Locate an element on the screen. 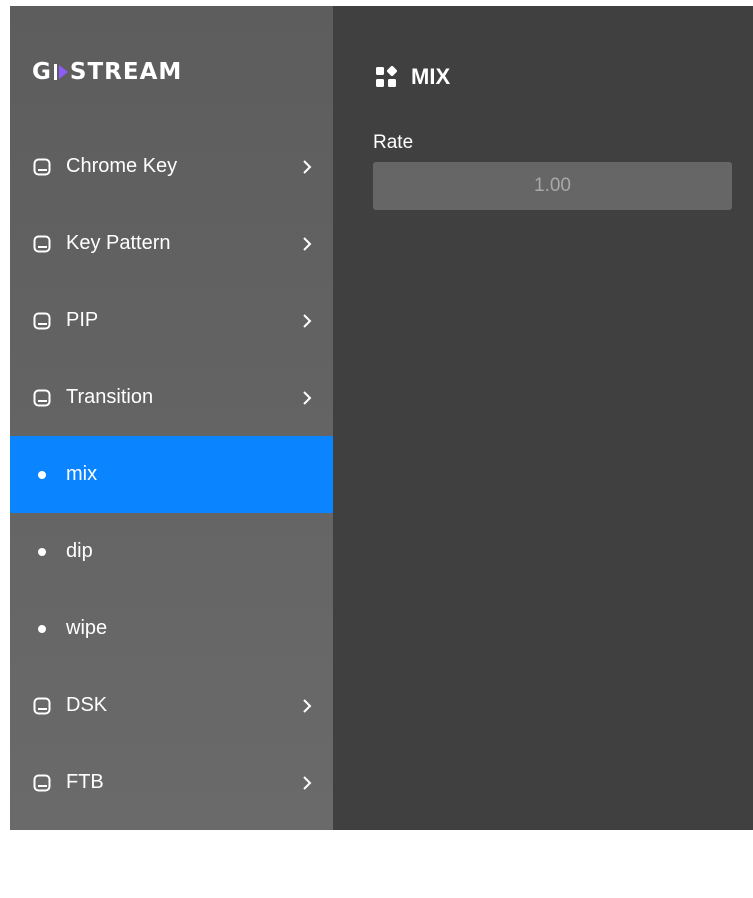 The image size is (753, 898). sidebar-item-transition: Transition is located at coordinates (171, 397).